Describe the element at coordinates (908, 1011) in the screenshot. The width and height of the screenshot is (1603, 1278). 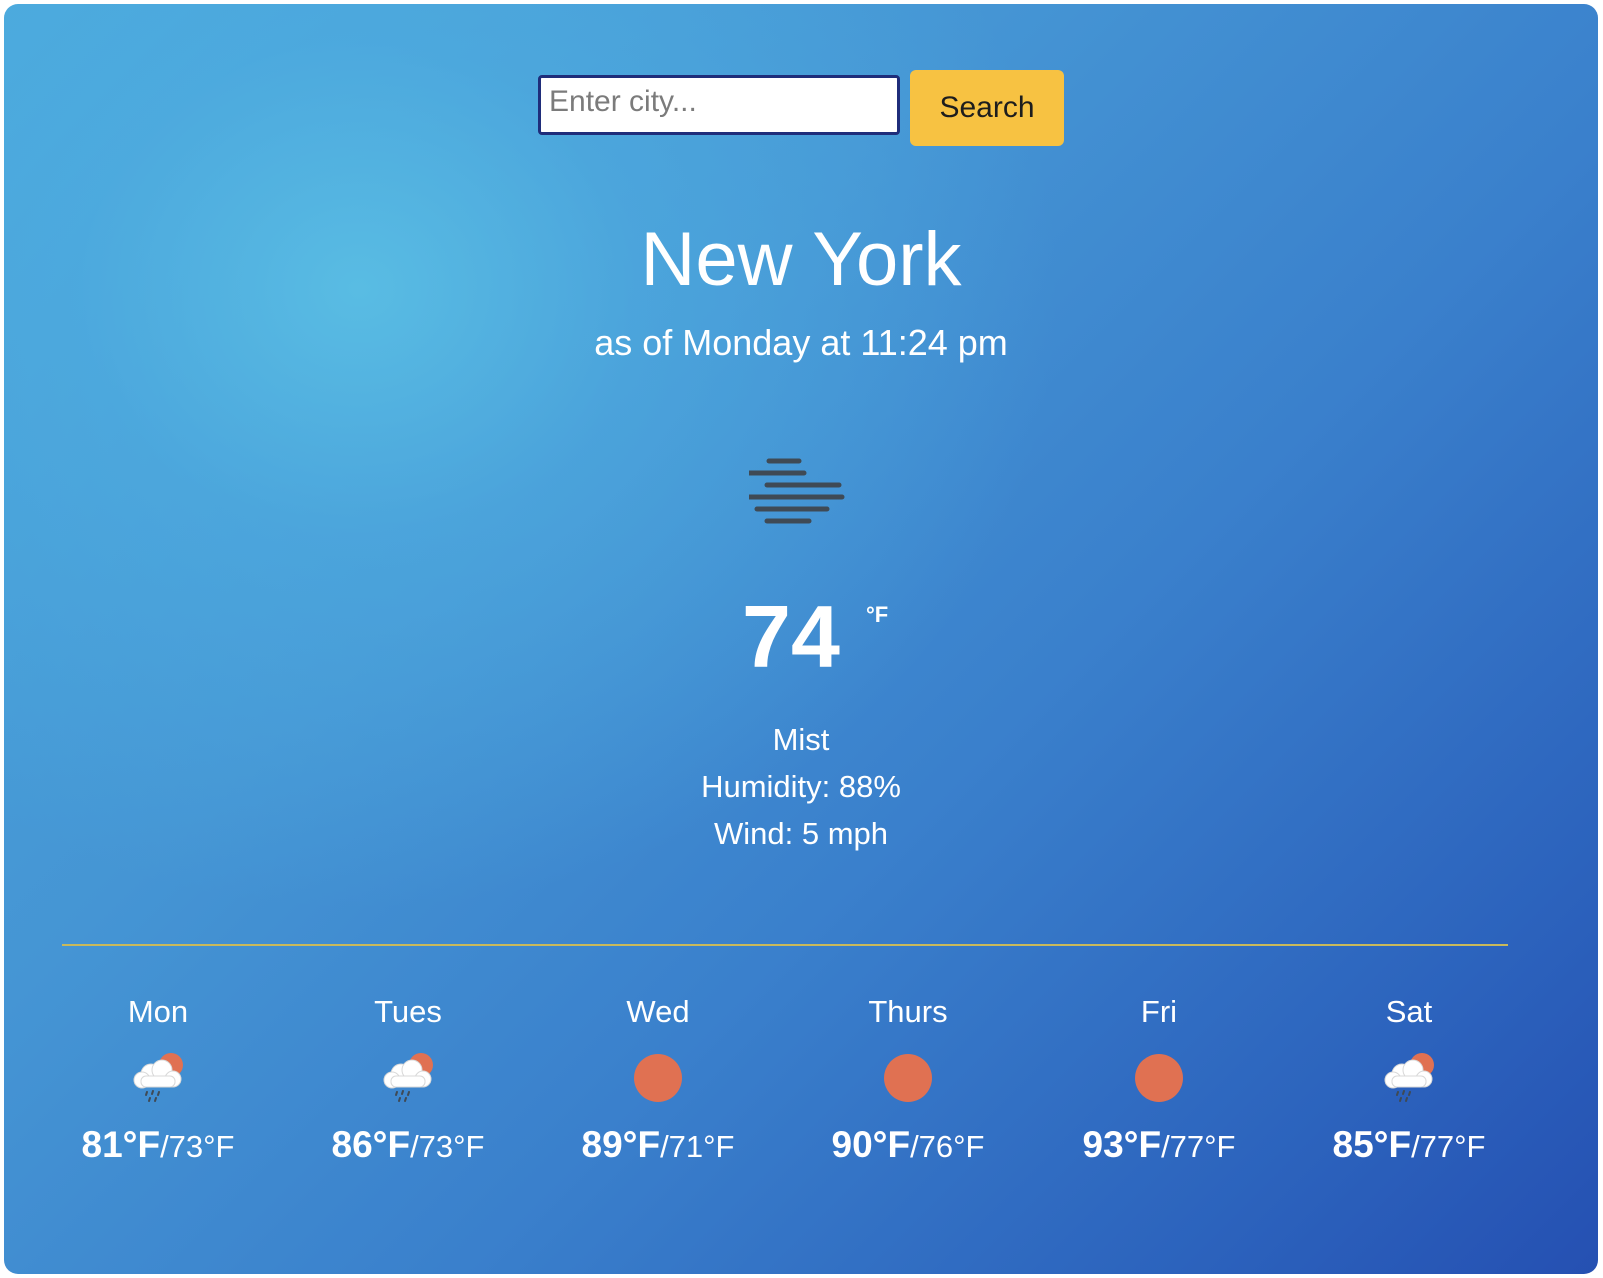
I see `forecast-day-name: Thurs` at that location.